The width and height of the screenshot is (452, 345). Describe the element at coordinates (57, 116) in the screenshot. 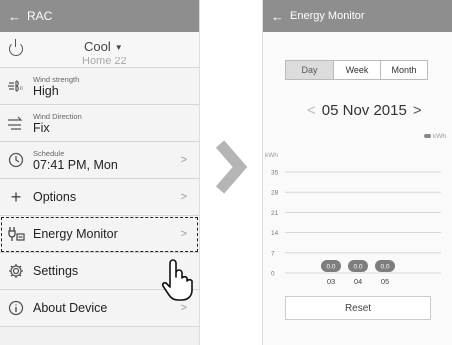

I see `wind-direction-label: Wind Direction` at that location.